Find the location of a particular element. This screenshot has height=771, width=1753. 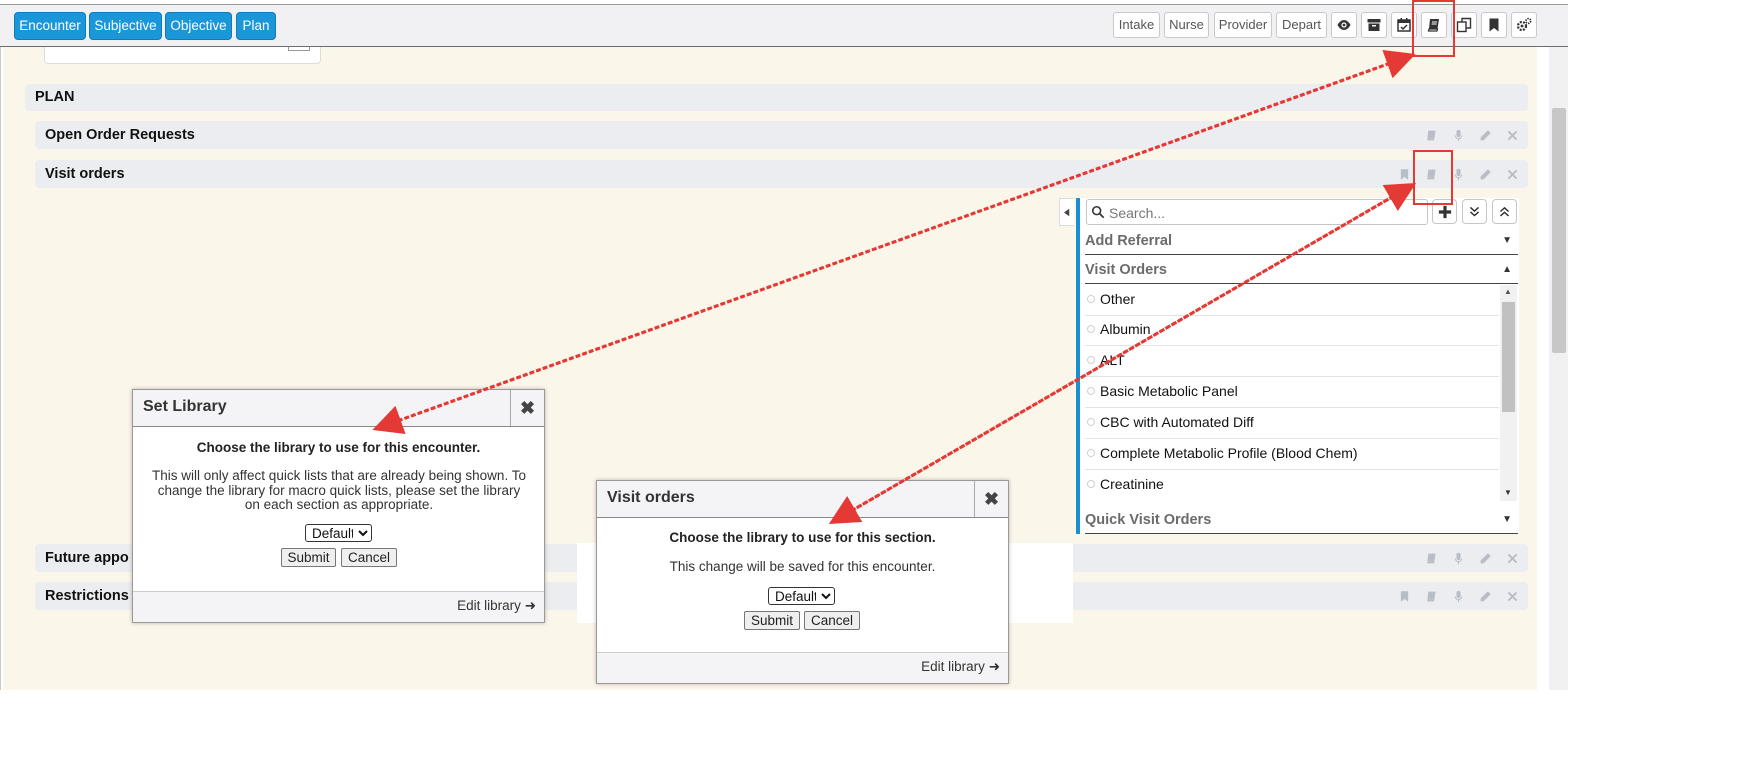

highlight-box is located at coordinates (1433, 28).